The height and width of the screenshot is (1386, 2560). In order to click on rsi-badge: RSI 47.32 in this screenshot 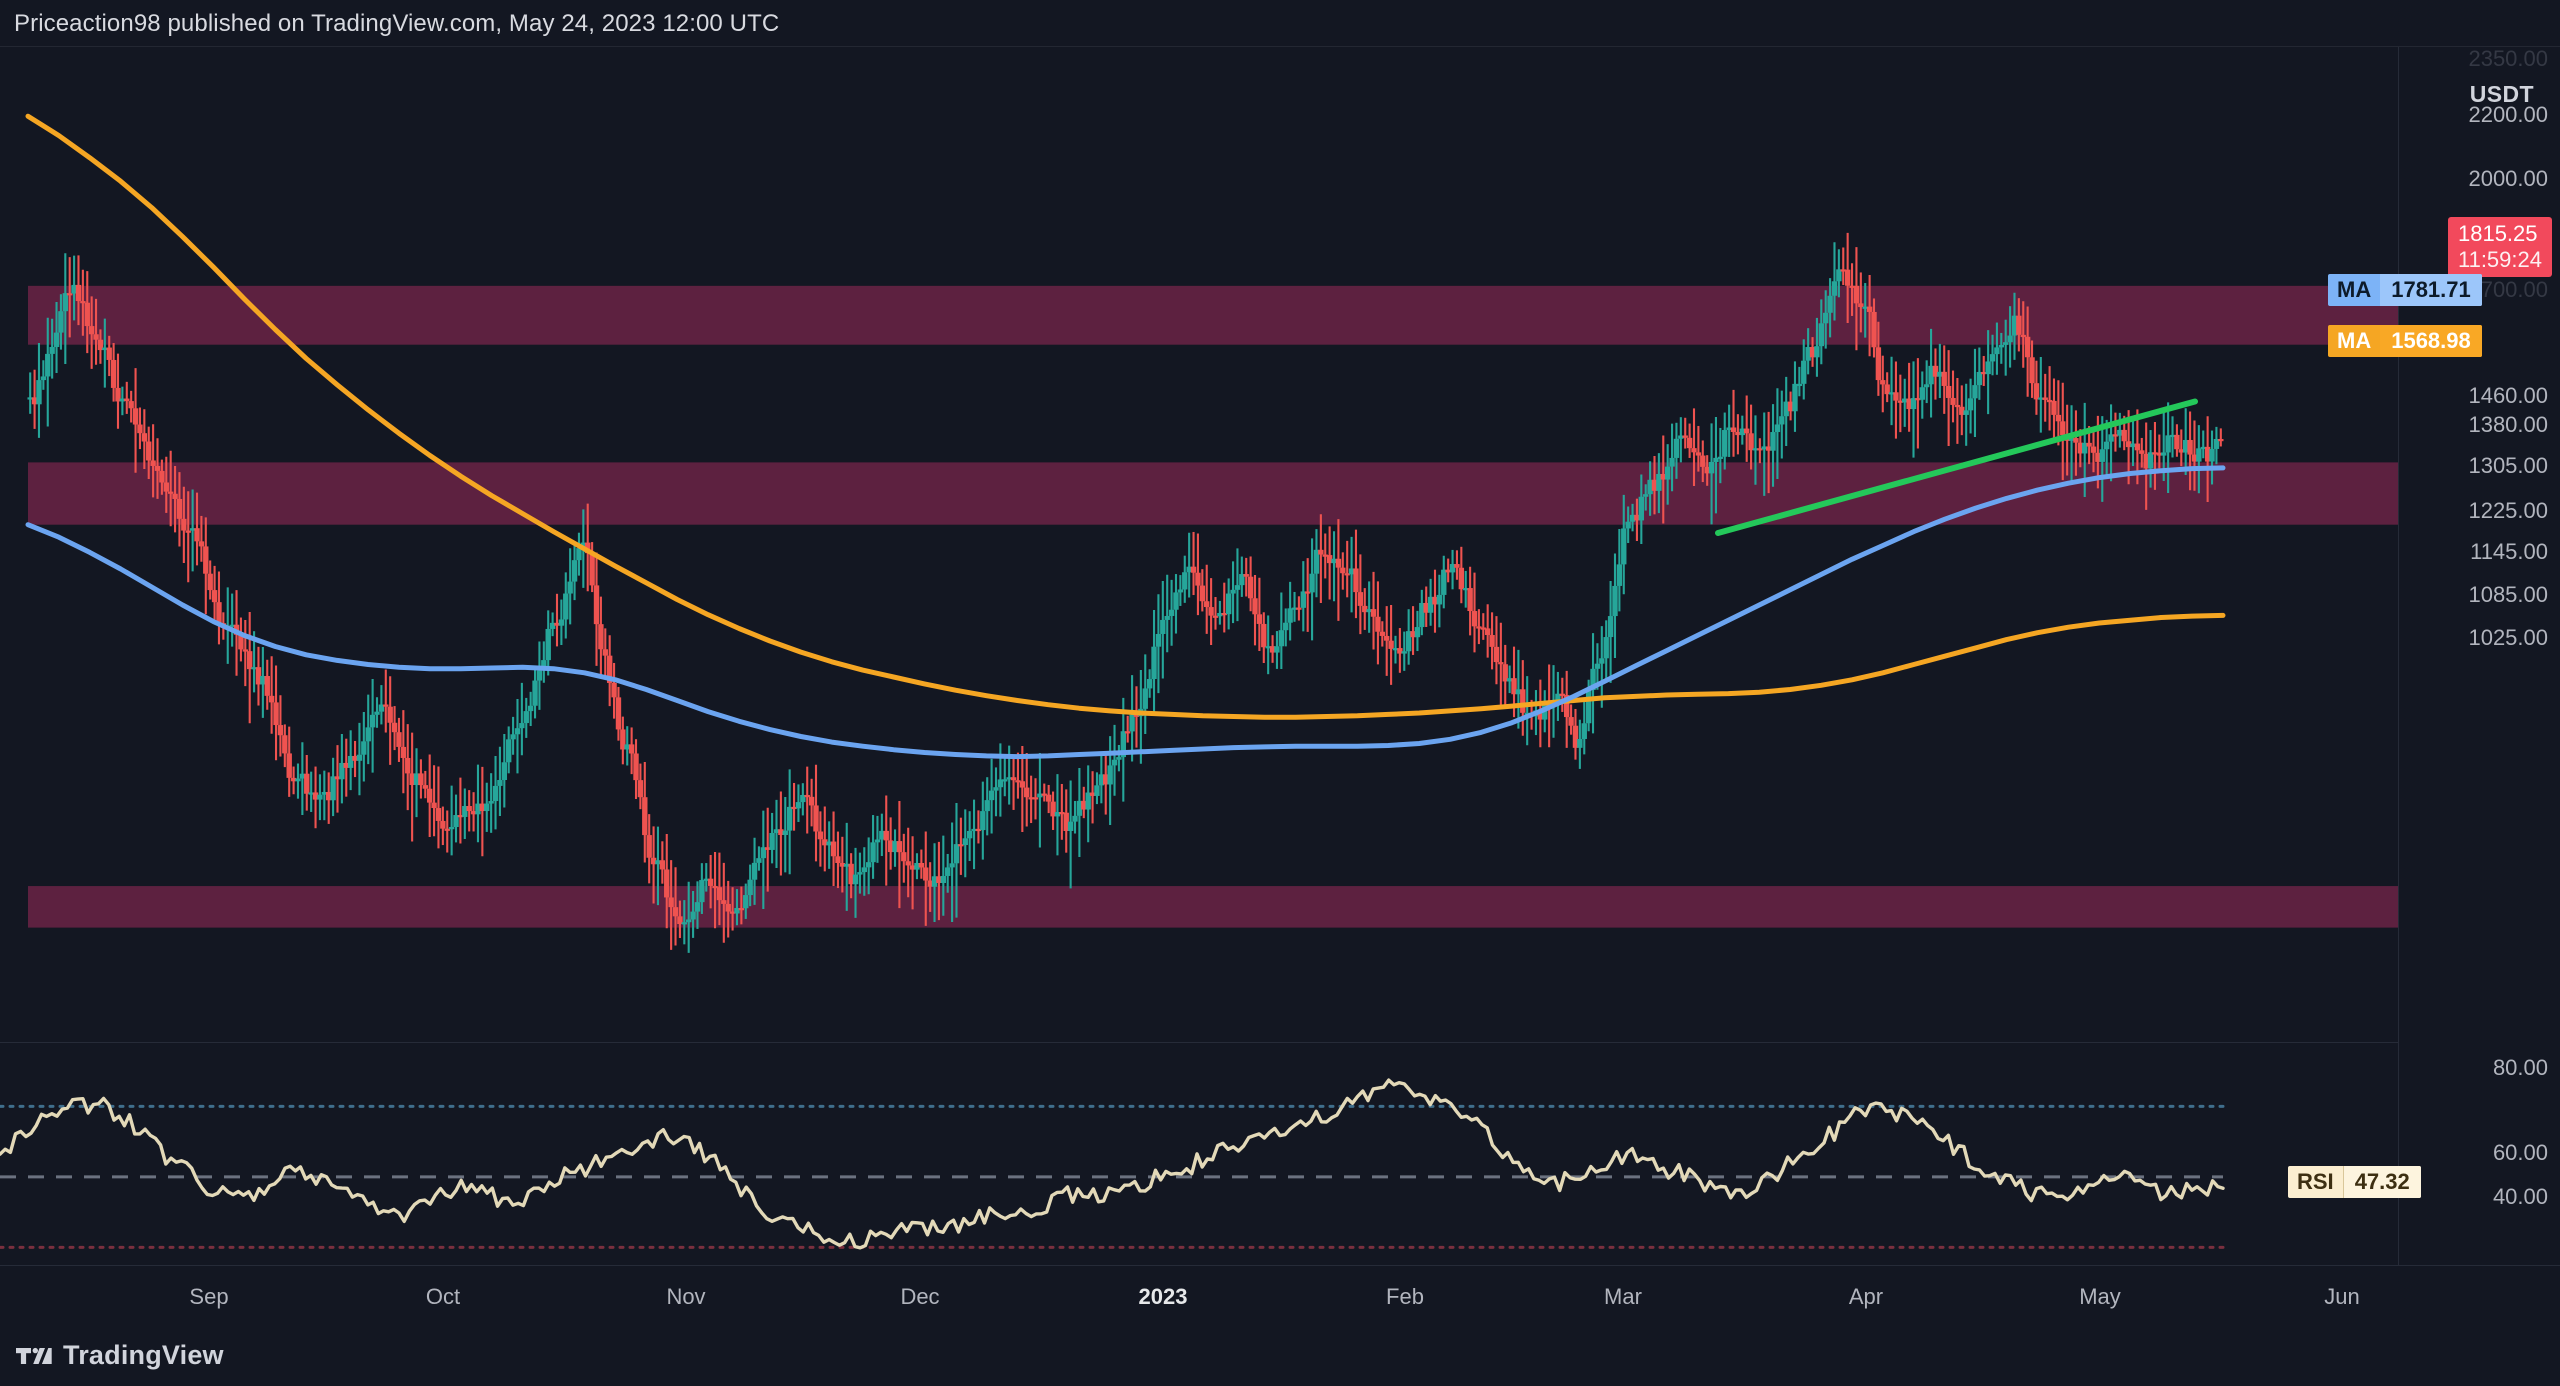, I will do `click(2354, 1182)`.